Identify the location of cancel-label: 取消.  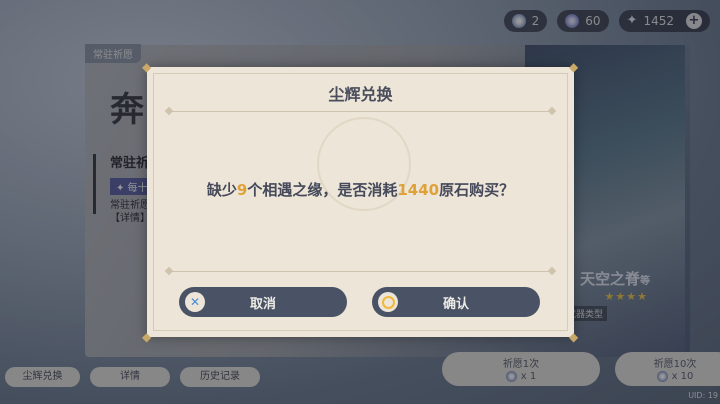
(262, 304).